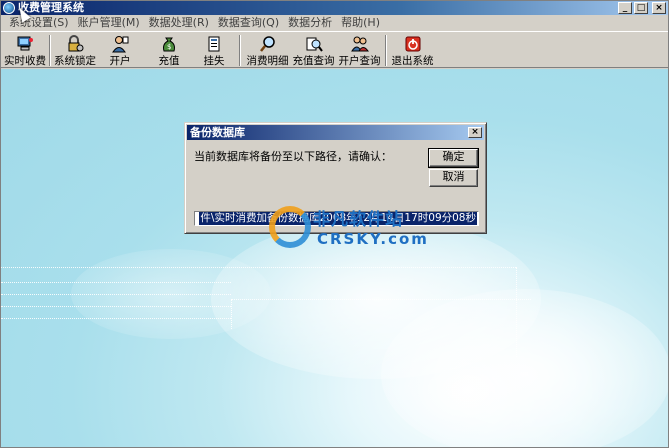 This screenshot has height=448, width=669. Describe the element at coordinates (109, 22) in the screenshot. I see `menu-account-management: 账户管理(M)` at that location.